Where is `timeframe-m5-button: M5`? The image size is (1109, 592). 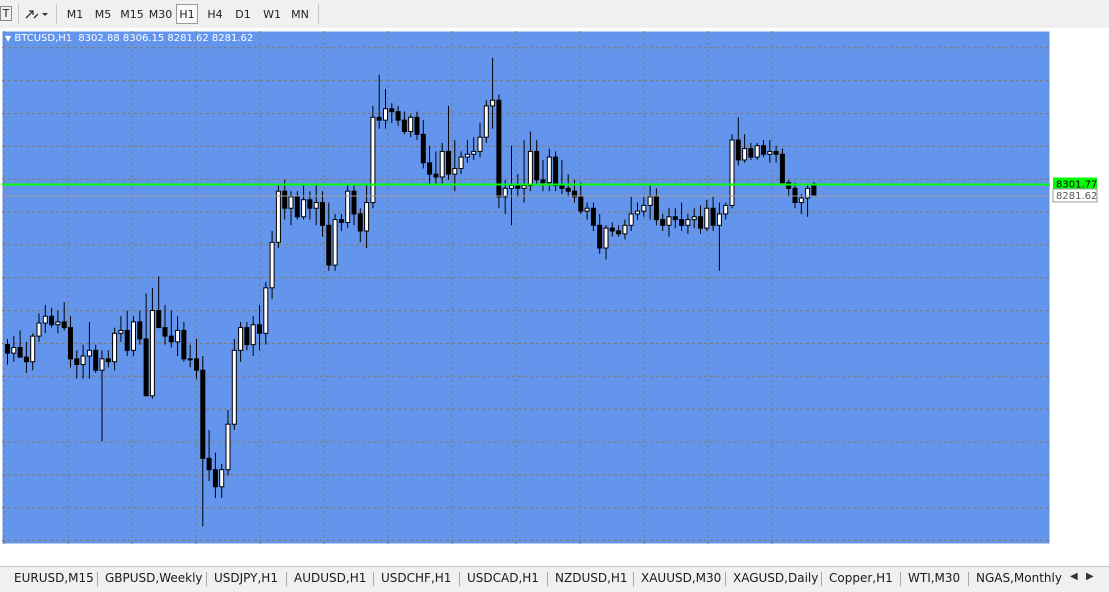
timeframe-m5-button: M5 is located at coordinates (103, 14).